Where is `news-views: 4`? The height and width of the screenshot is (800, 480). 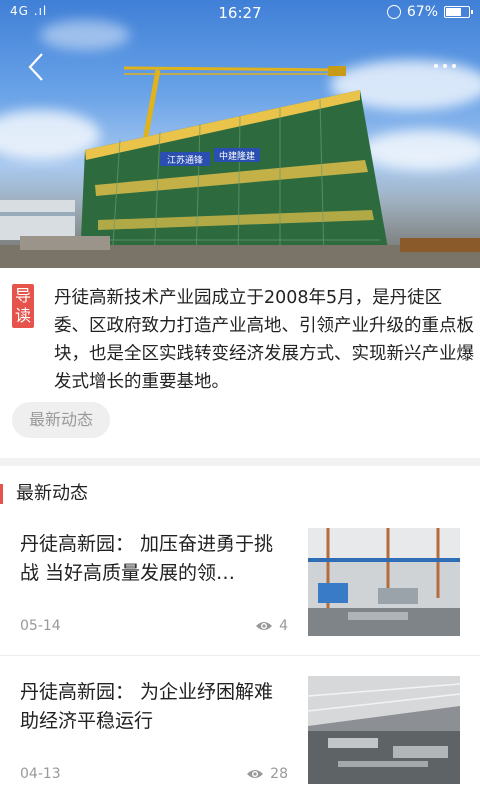
news-views: 4 is located at coordinates (271, 626).